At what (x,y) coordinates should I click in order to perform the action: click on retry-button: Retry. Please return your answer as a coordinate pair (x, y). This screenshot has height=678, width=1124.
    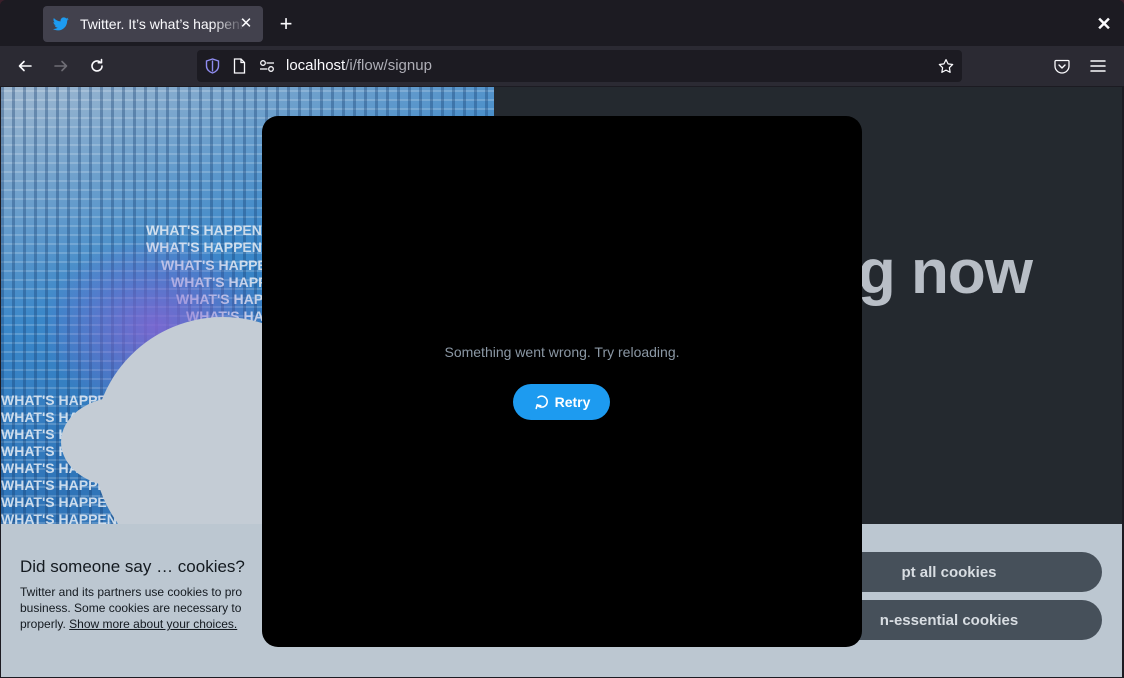
    Looking at the image, I should click on (561, 402).